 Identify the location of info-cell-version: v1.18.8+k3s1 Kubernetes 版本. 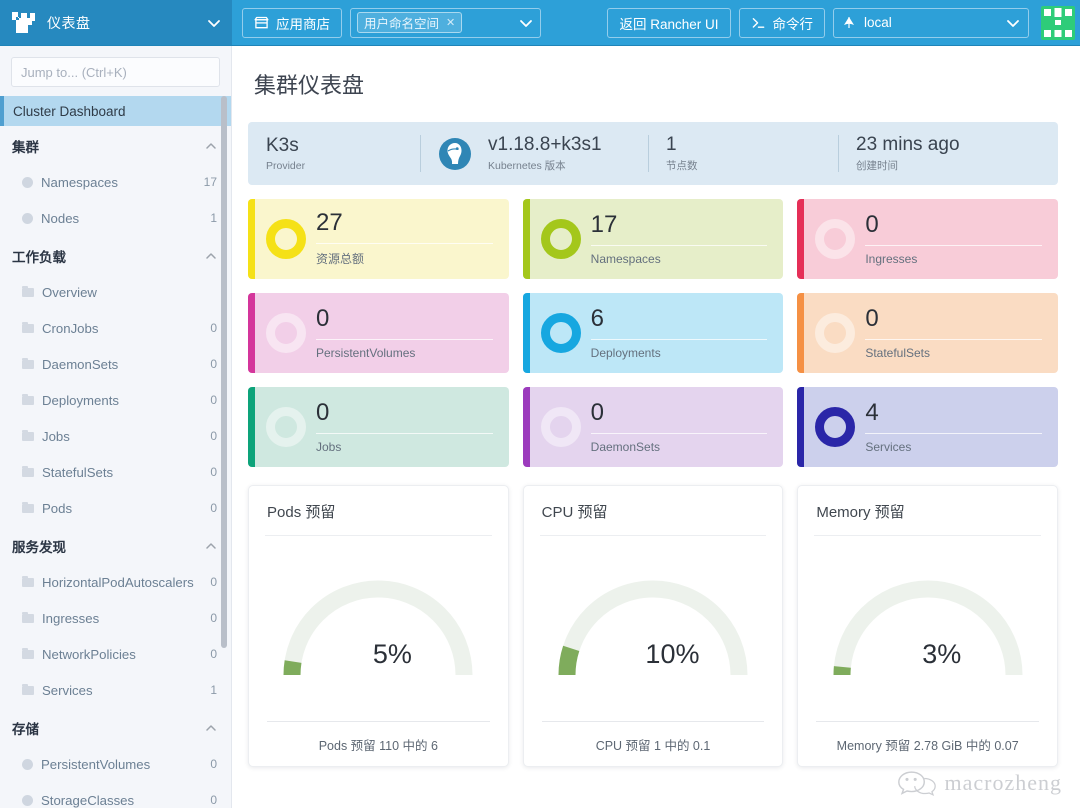
(534, 153).